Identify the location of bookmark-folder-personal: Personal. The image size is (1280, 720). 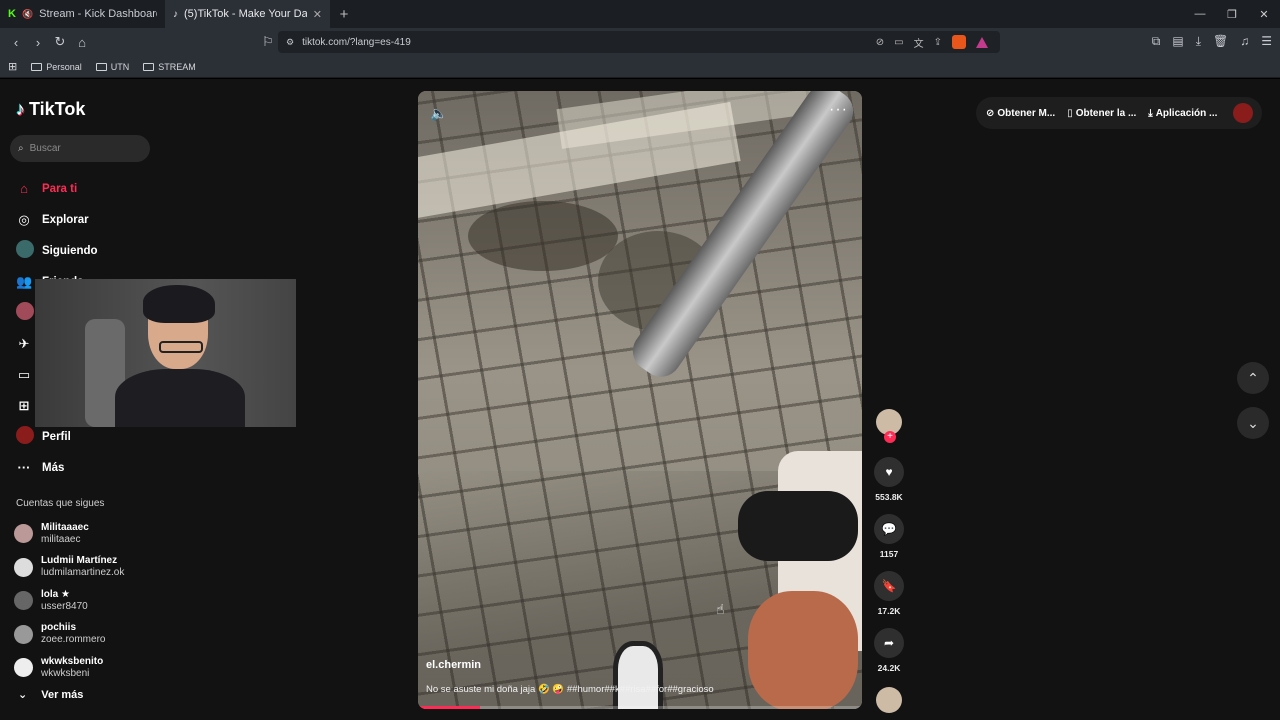
(56, 67).